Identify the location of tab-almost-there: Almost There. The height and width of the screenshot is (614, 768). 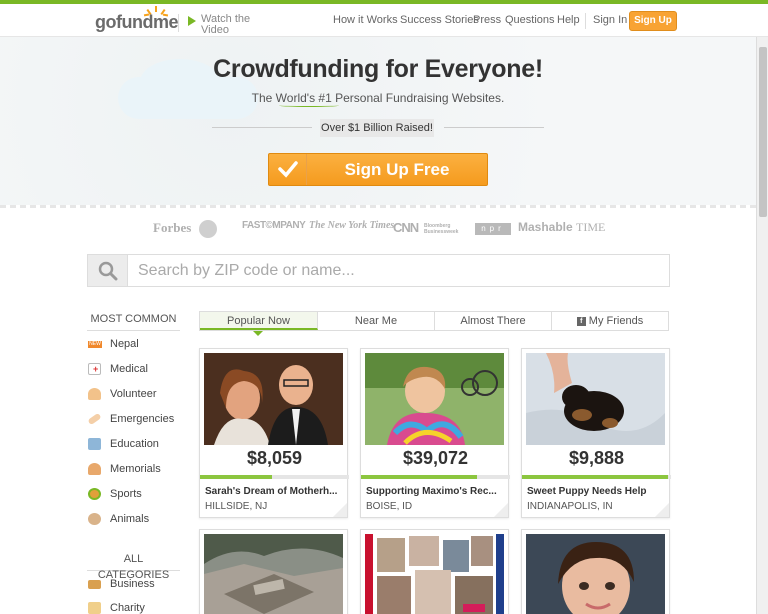
(493, 321).